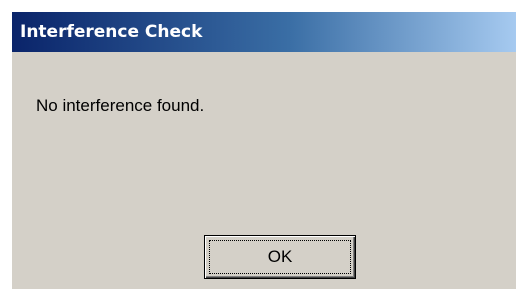  I want to click on ok-button-label: OK, so click(280, 256).